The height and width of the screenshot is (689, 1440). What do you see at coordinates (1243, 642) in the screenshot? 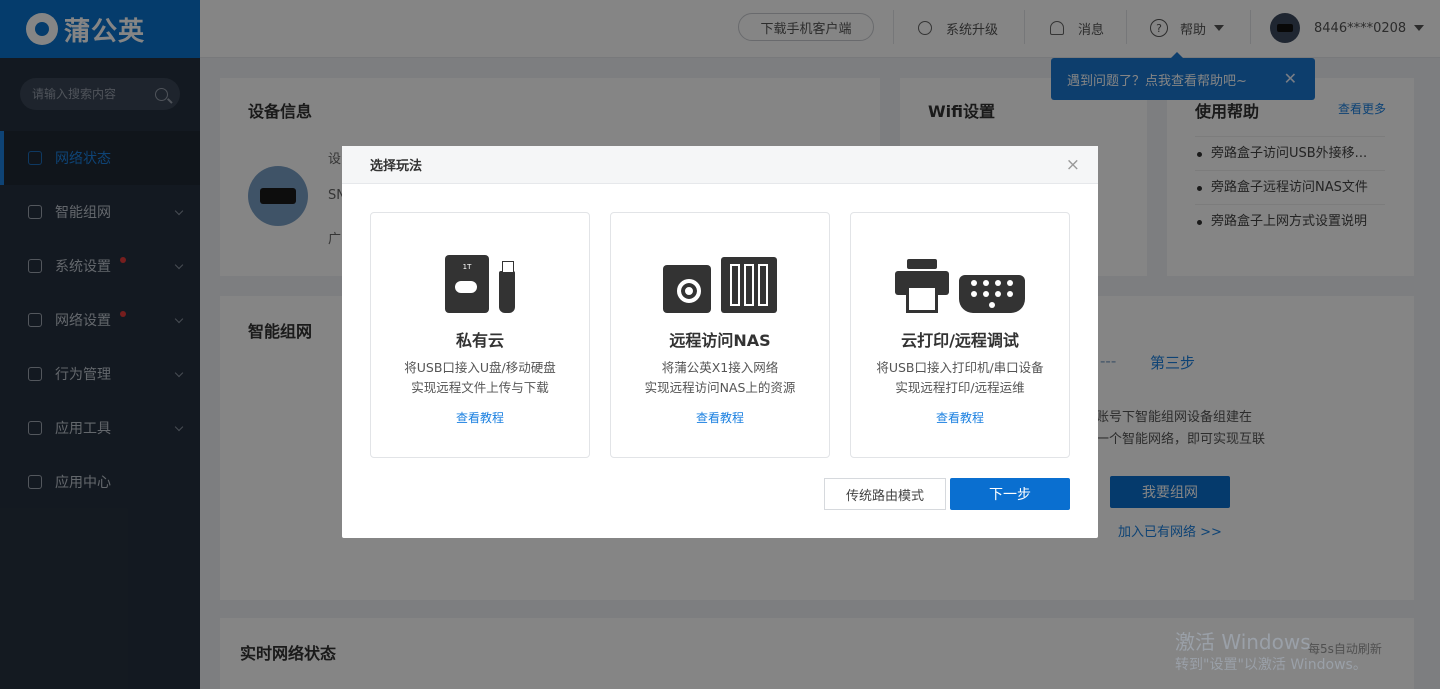
I see `windows-watermark-title: 激活 Windows` at bounding box center [1243, 642].